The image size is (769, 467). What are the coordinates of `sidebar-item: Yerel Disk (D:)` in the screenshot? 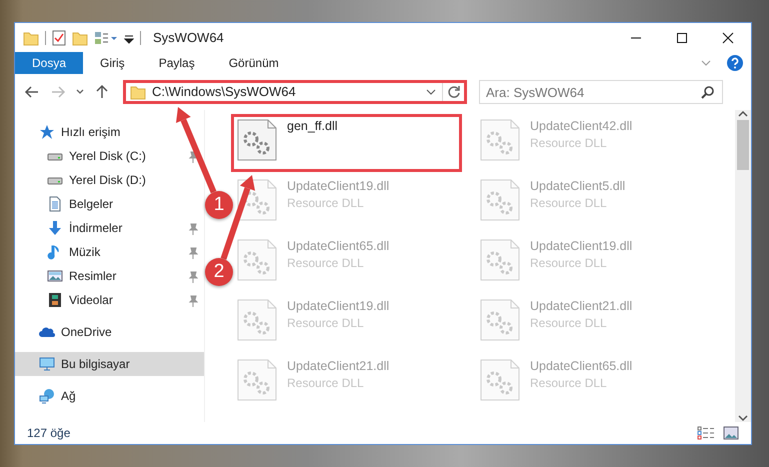 It's located at (109, 180).